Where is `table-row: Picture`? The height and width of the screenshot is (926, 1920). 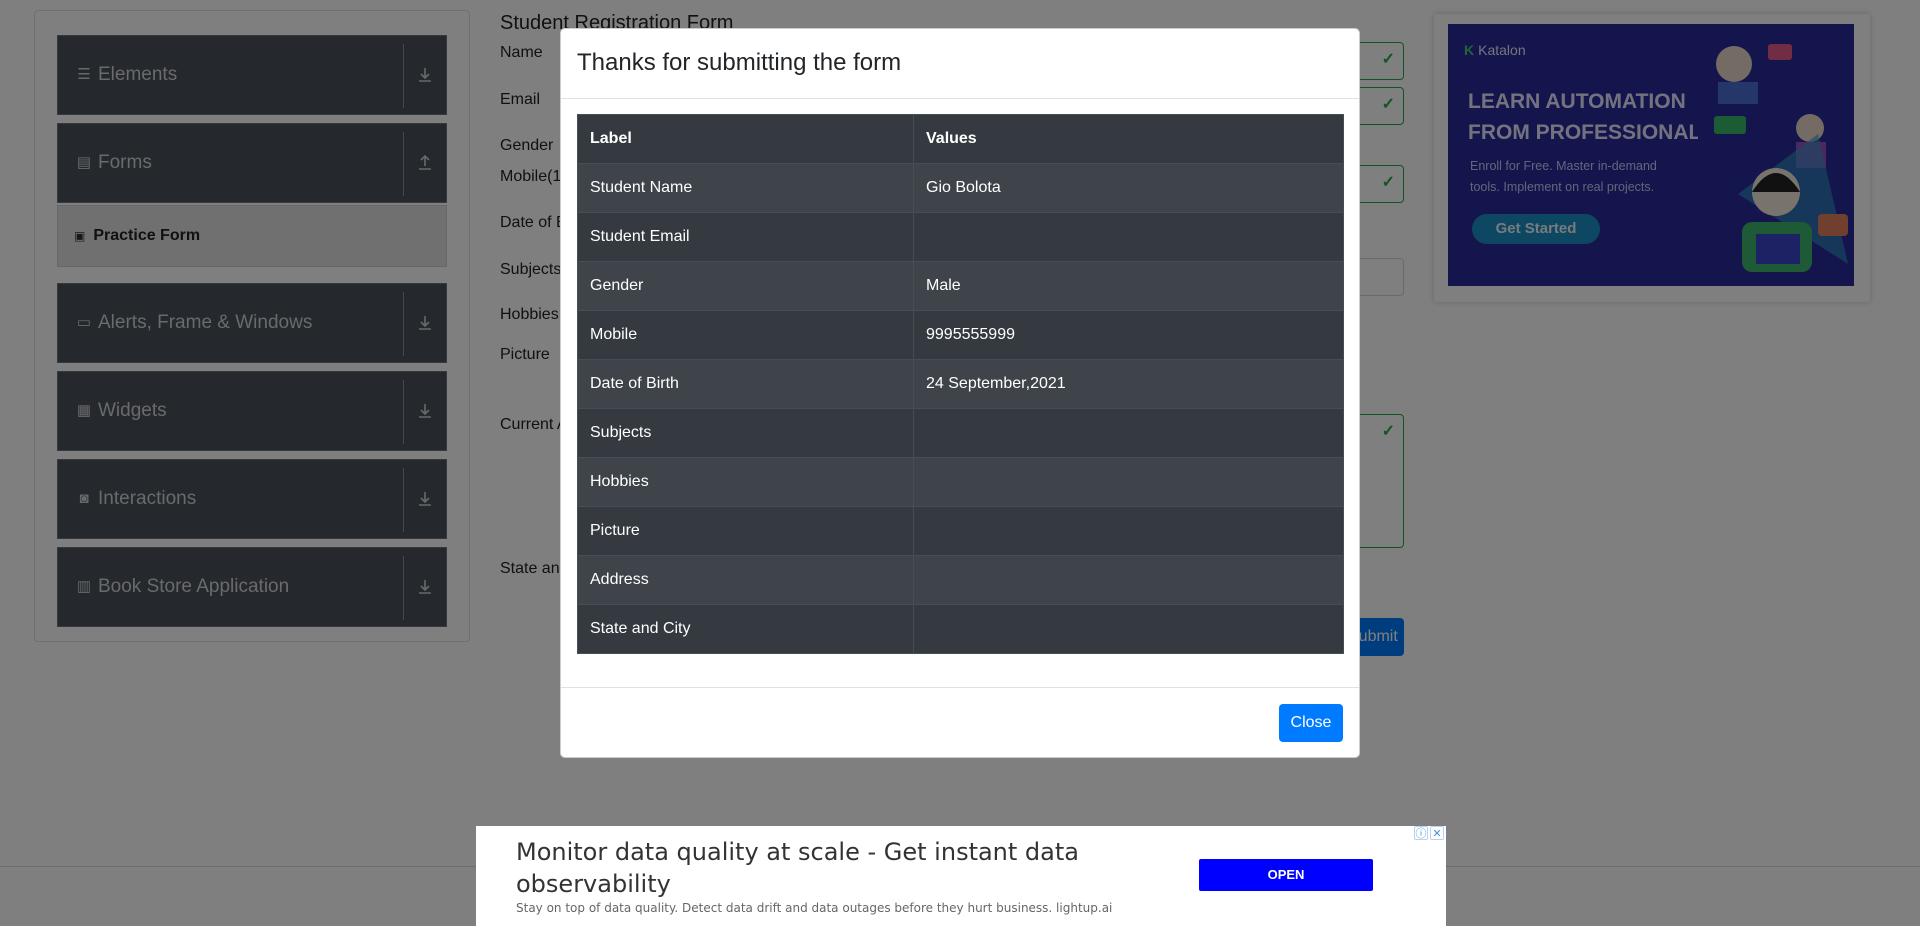 table-row: Picture is located at coordinates (960, 531).